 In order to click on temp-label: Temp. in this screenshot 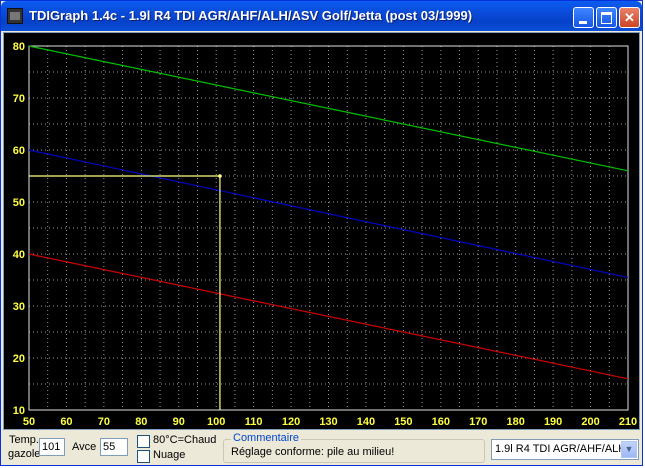, I will do `click(24, 440)`.